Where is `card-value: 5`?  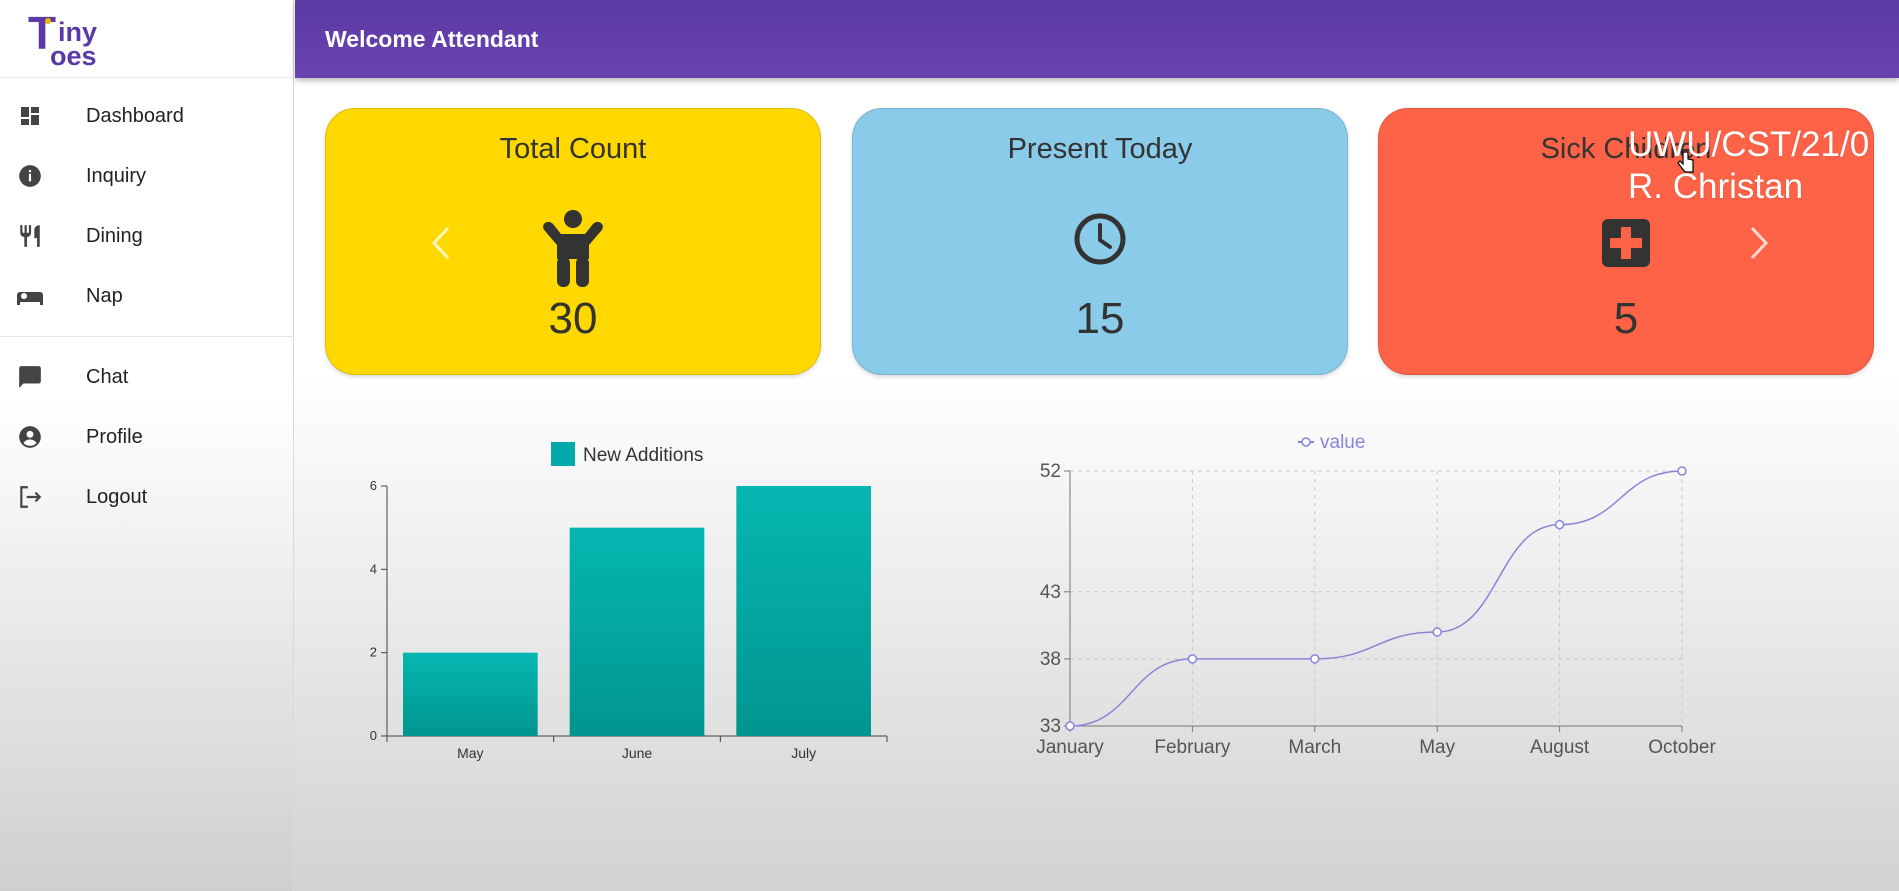 card-value: 5 is located at coordinates (1626, 318).